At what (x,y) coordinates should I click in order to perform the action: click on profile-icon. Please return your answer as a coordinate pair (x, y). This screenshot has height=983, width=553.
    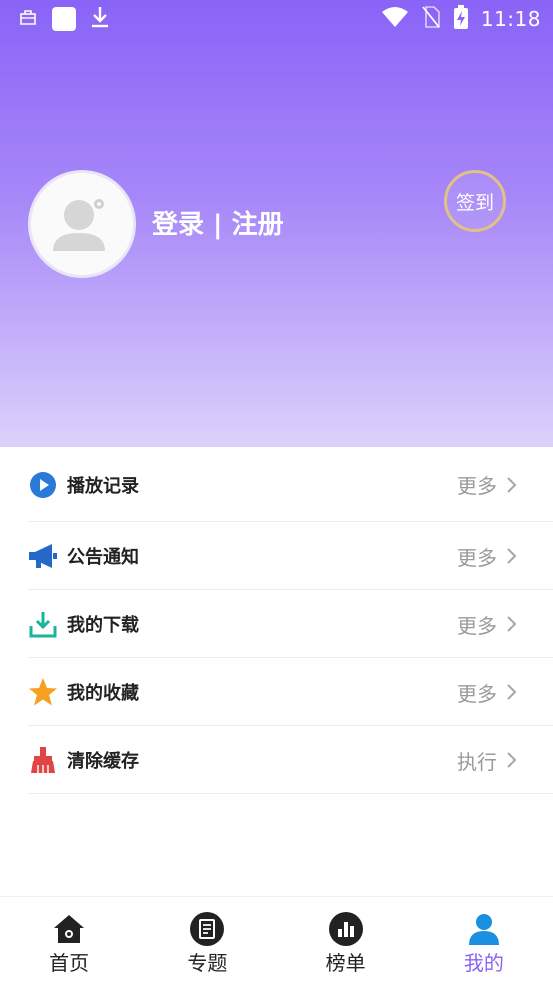
    Looking at the image, I should click on (484, 929).